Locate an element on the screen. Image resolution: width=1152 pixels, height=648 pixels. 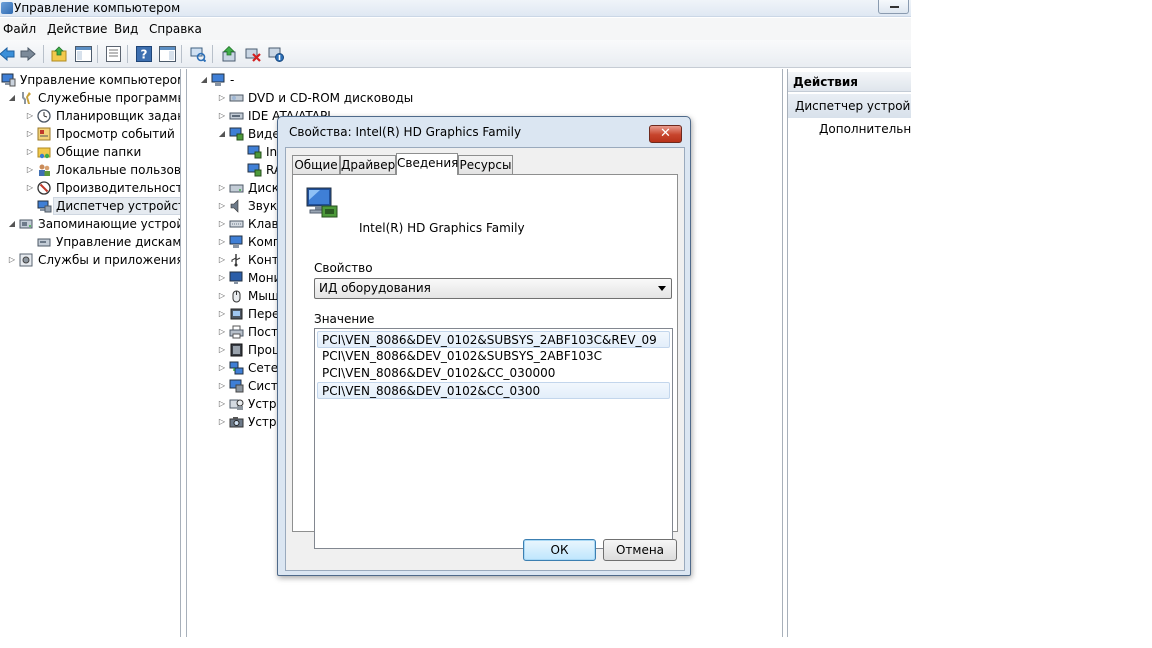
tree-item-label: Мыш is located at coordinates (263, 296).